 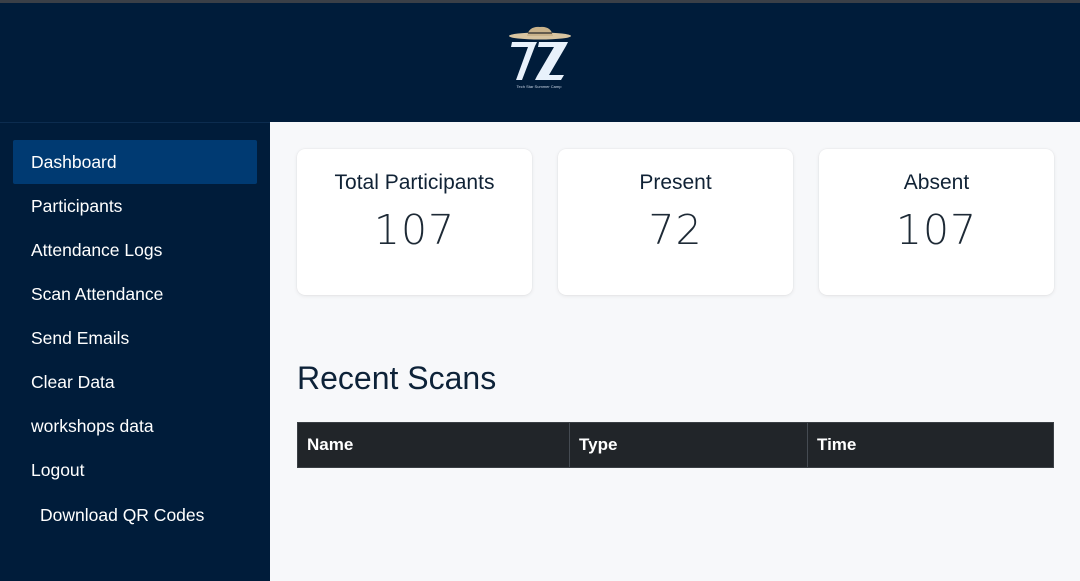 What do you see at coordinates (540, 53) in the screenshot?
I see `logo-mark-icon` at bounding box center [540, 53].